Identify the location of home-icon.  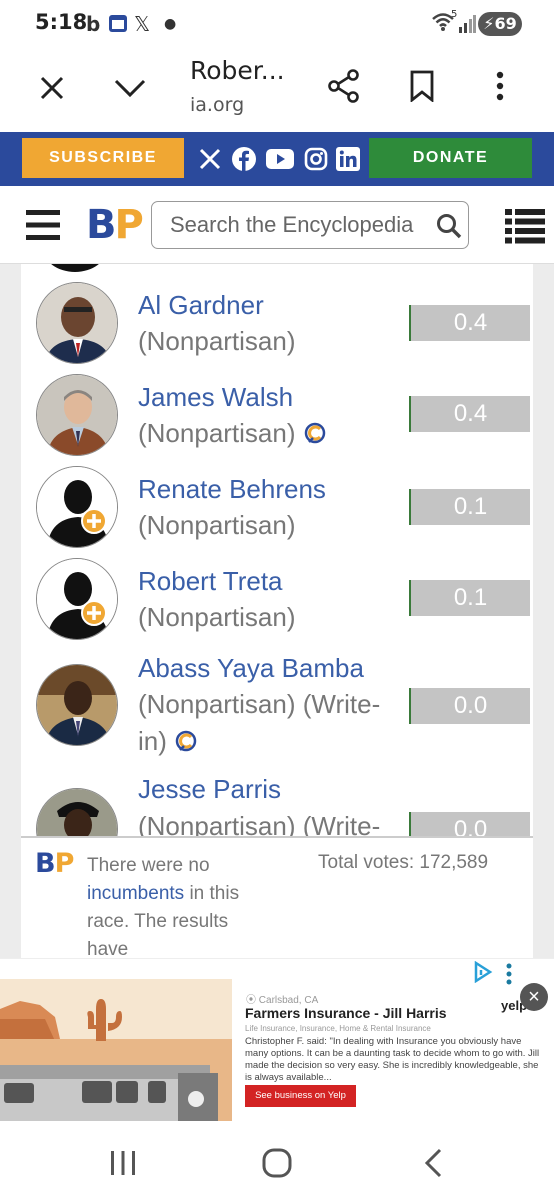
(277, 1163).